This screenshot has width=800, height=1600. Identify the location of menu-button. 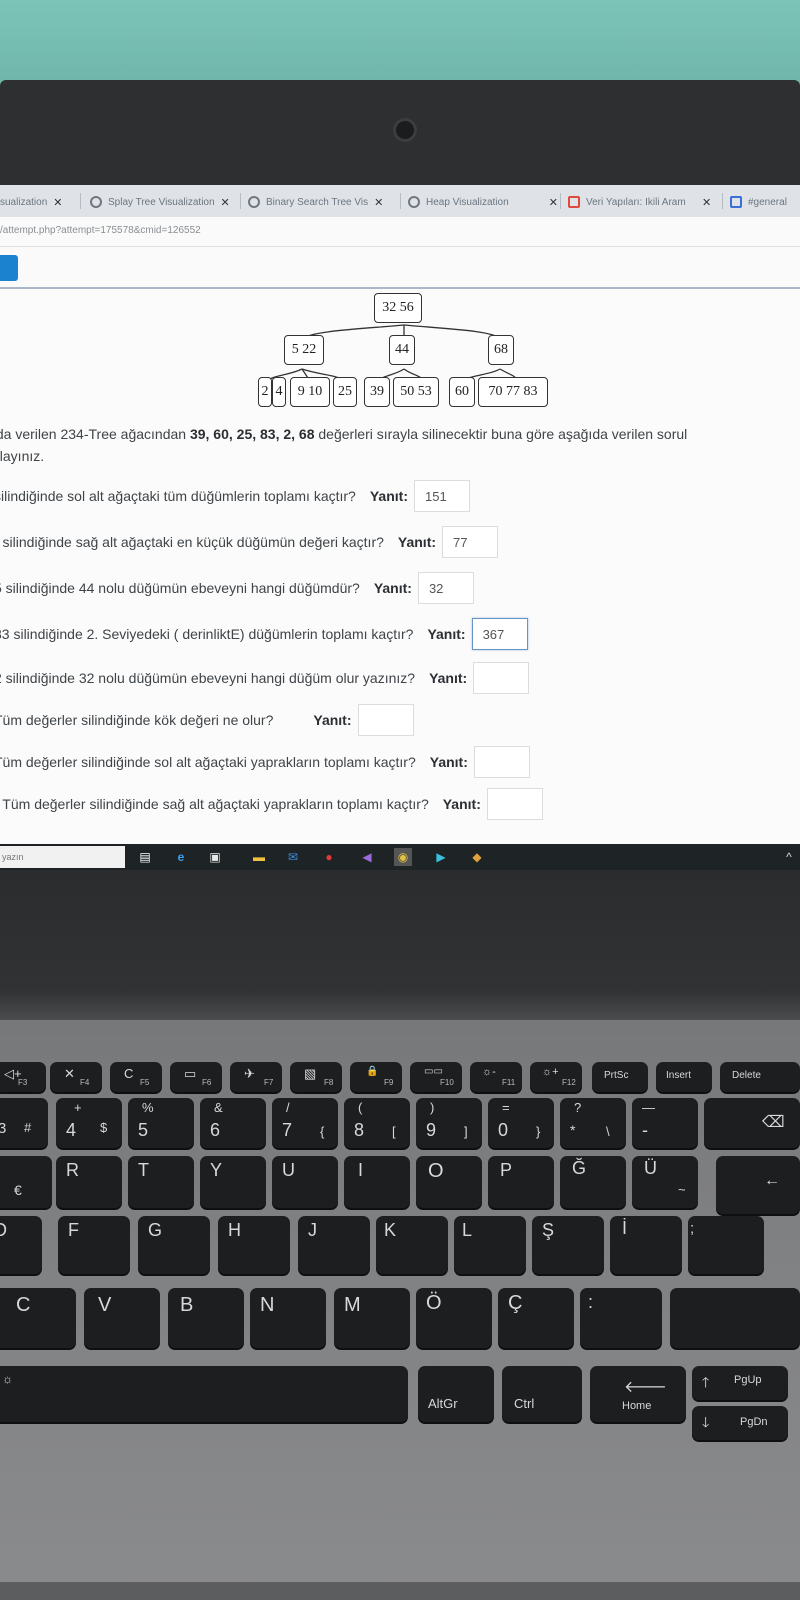
(9, 268).